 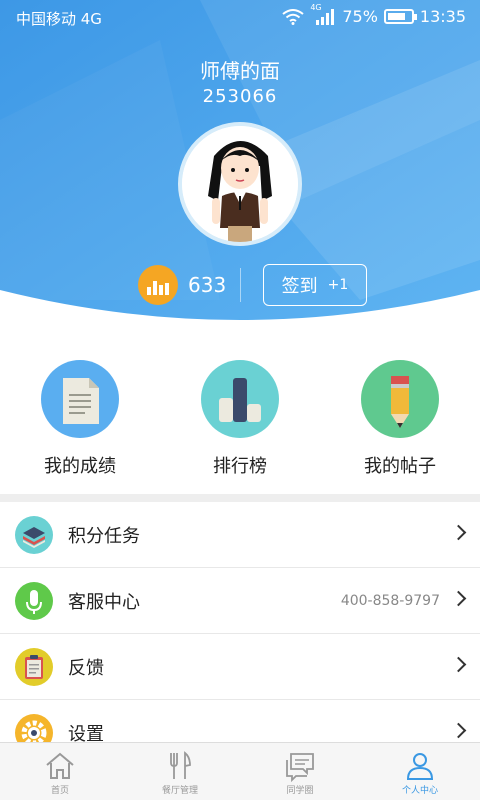 What do you see at coordinates (419, 791) in the screenshot?
I see `tab-label: 个人中心` at bounding box center [419, 791].